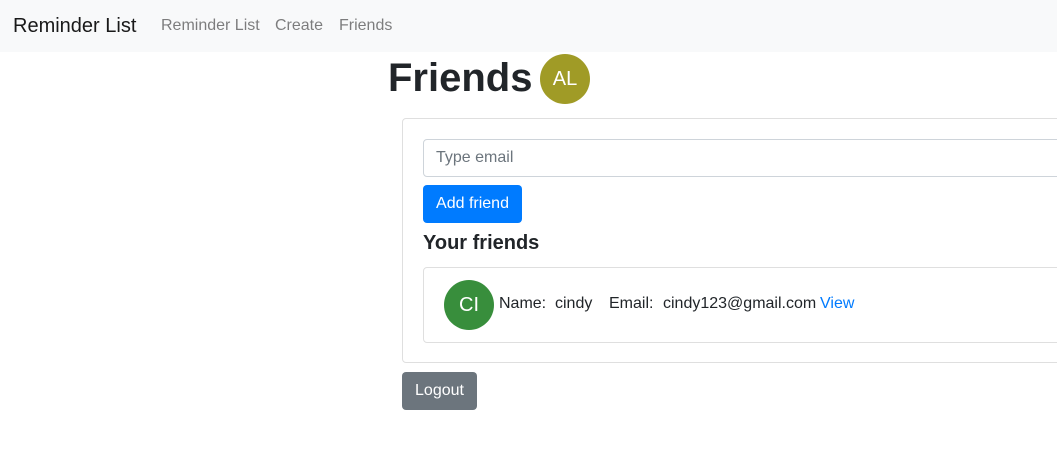  Describe the element at coordinates (740, 303) in the screenshot. I see `friend-email-value: cindy123@gmail.com` at that location.